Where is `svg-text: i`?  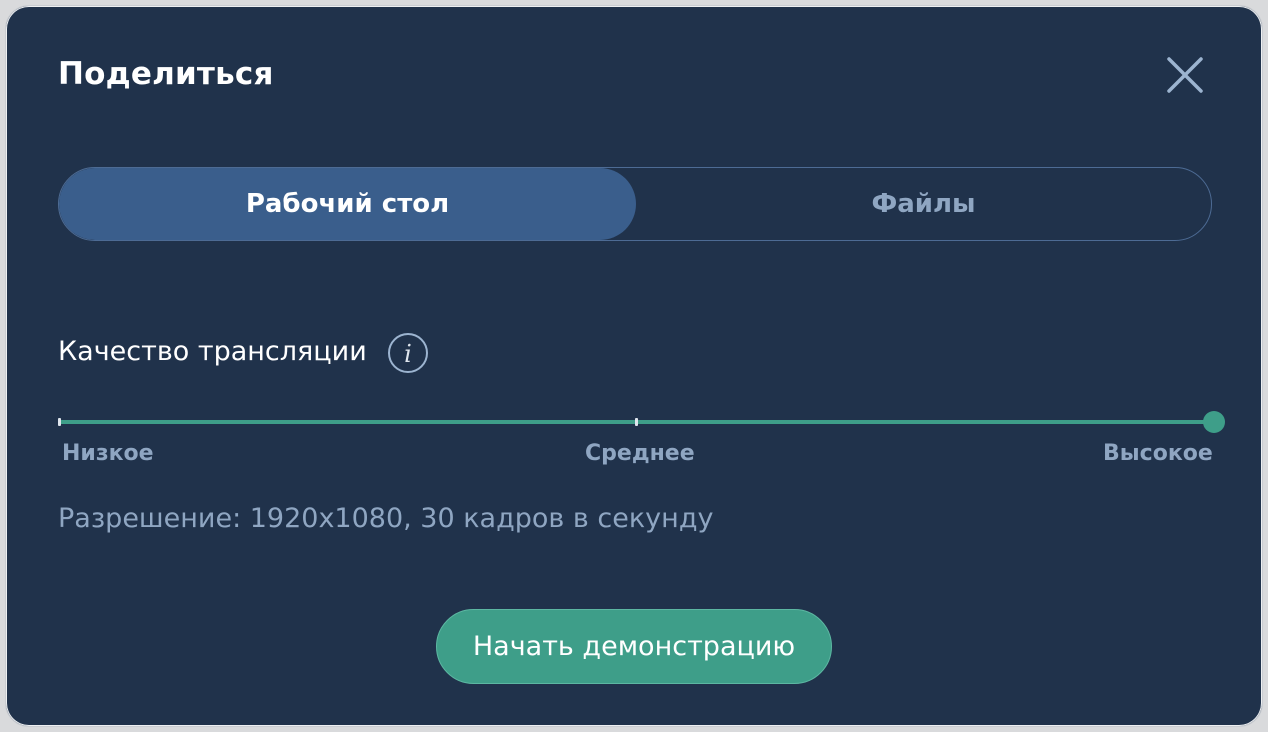 svg-text: i is located at coordinates (408, 354).